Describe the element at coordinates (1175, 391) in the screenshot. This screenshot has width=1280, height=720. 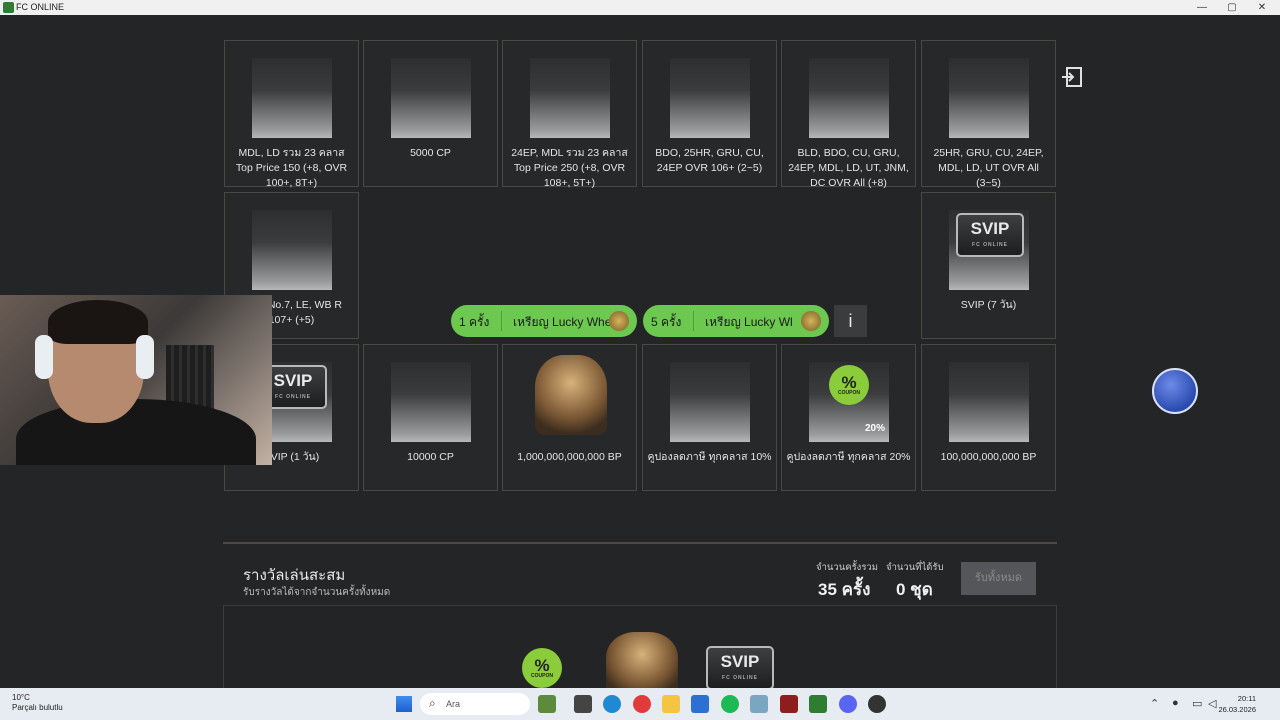
I see `community-chat-icon` at that location.